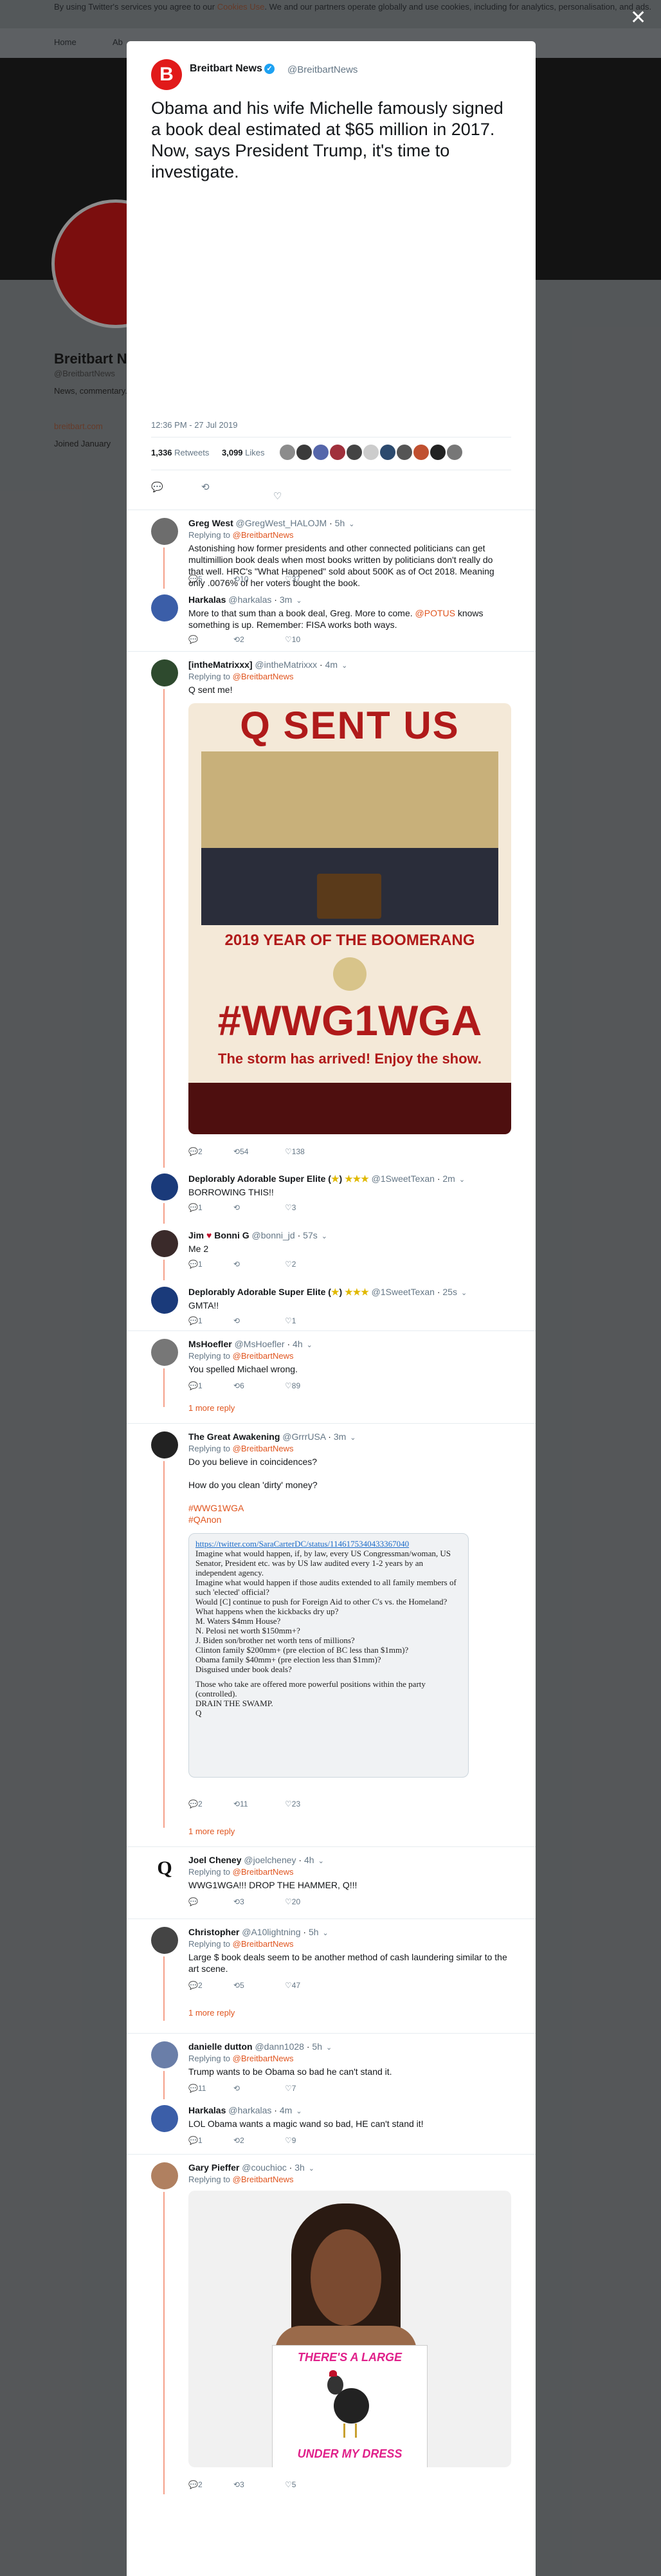  I want to click on retweet-icon: ⟲ 6, so click(239, 1385).